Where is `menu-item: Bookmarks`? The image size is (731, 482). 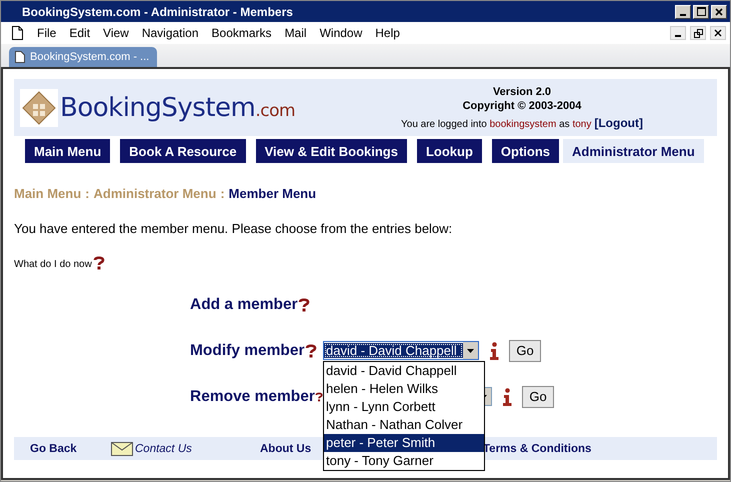
menu-item: Bookmarks is located at coordinates (242, 33).